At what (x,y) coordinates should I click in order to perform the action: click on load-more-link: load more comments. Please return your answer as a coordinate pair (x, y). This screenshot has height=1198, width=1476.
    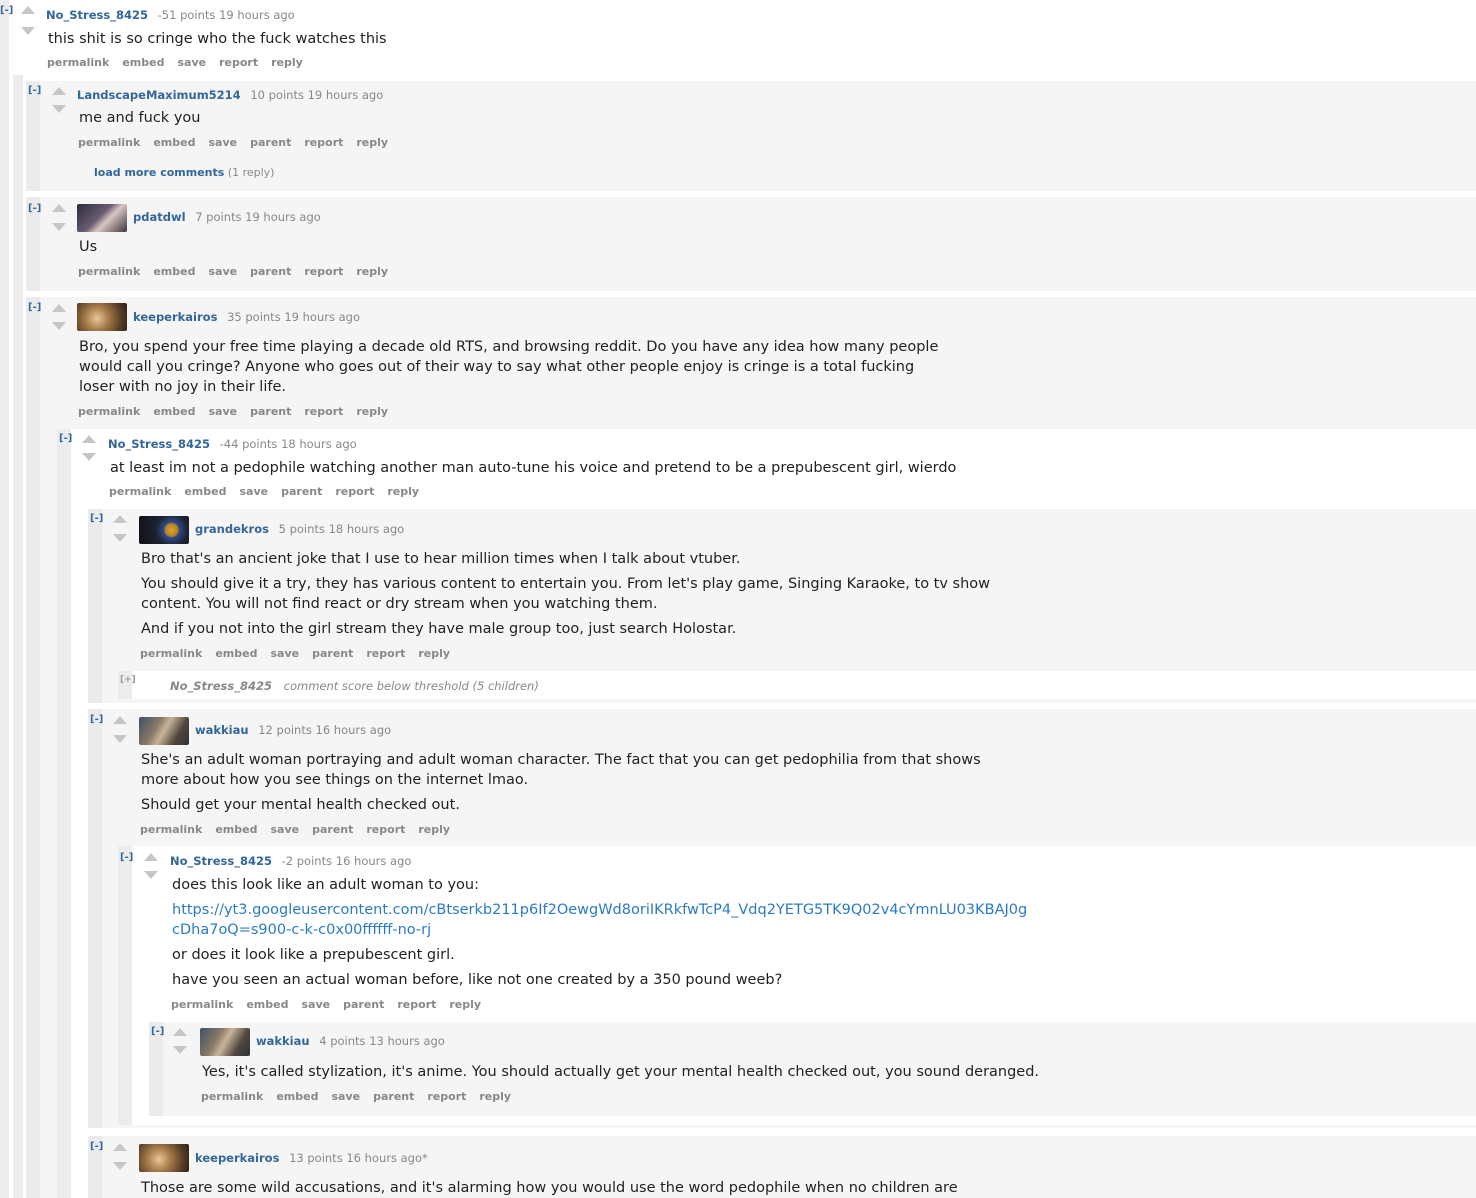
    Looking at the image, I should click on (159, 172).